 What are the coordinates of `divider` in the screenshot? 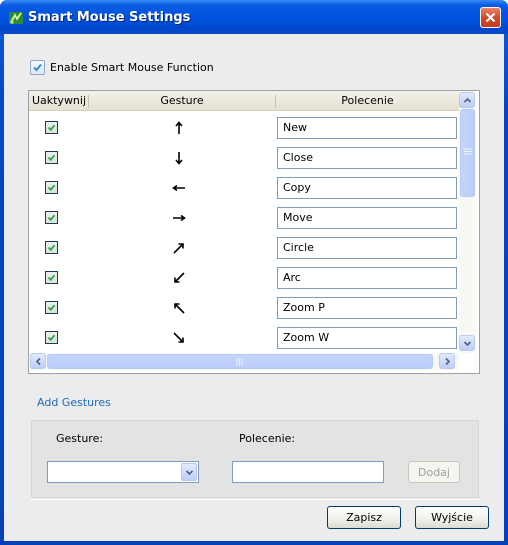 It's located at (255, 499).